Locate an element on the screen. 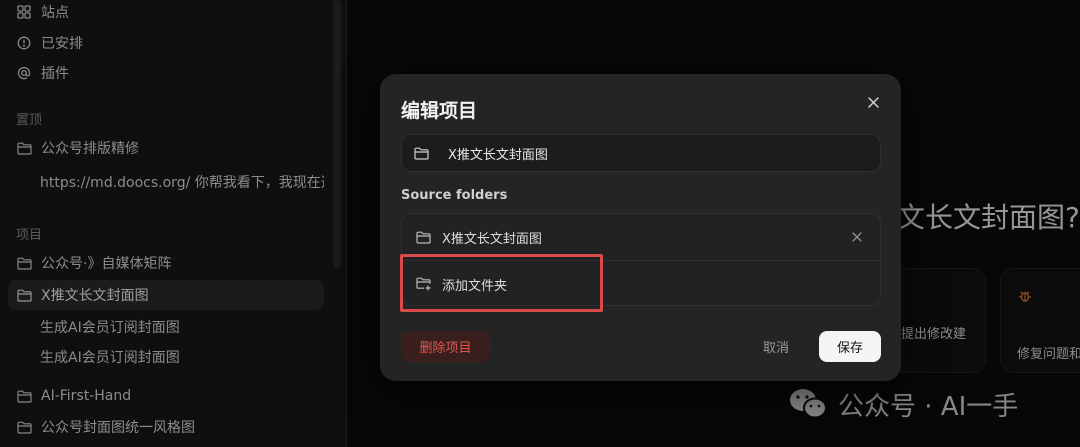 The width and height of the screenshot is (1080, 447). close-button is located at coordinates (873, 102).